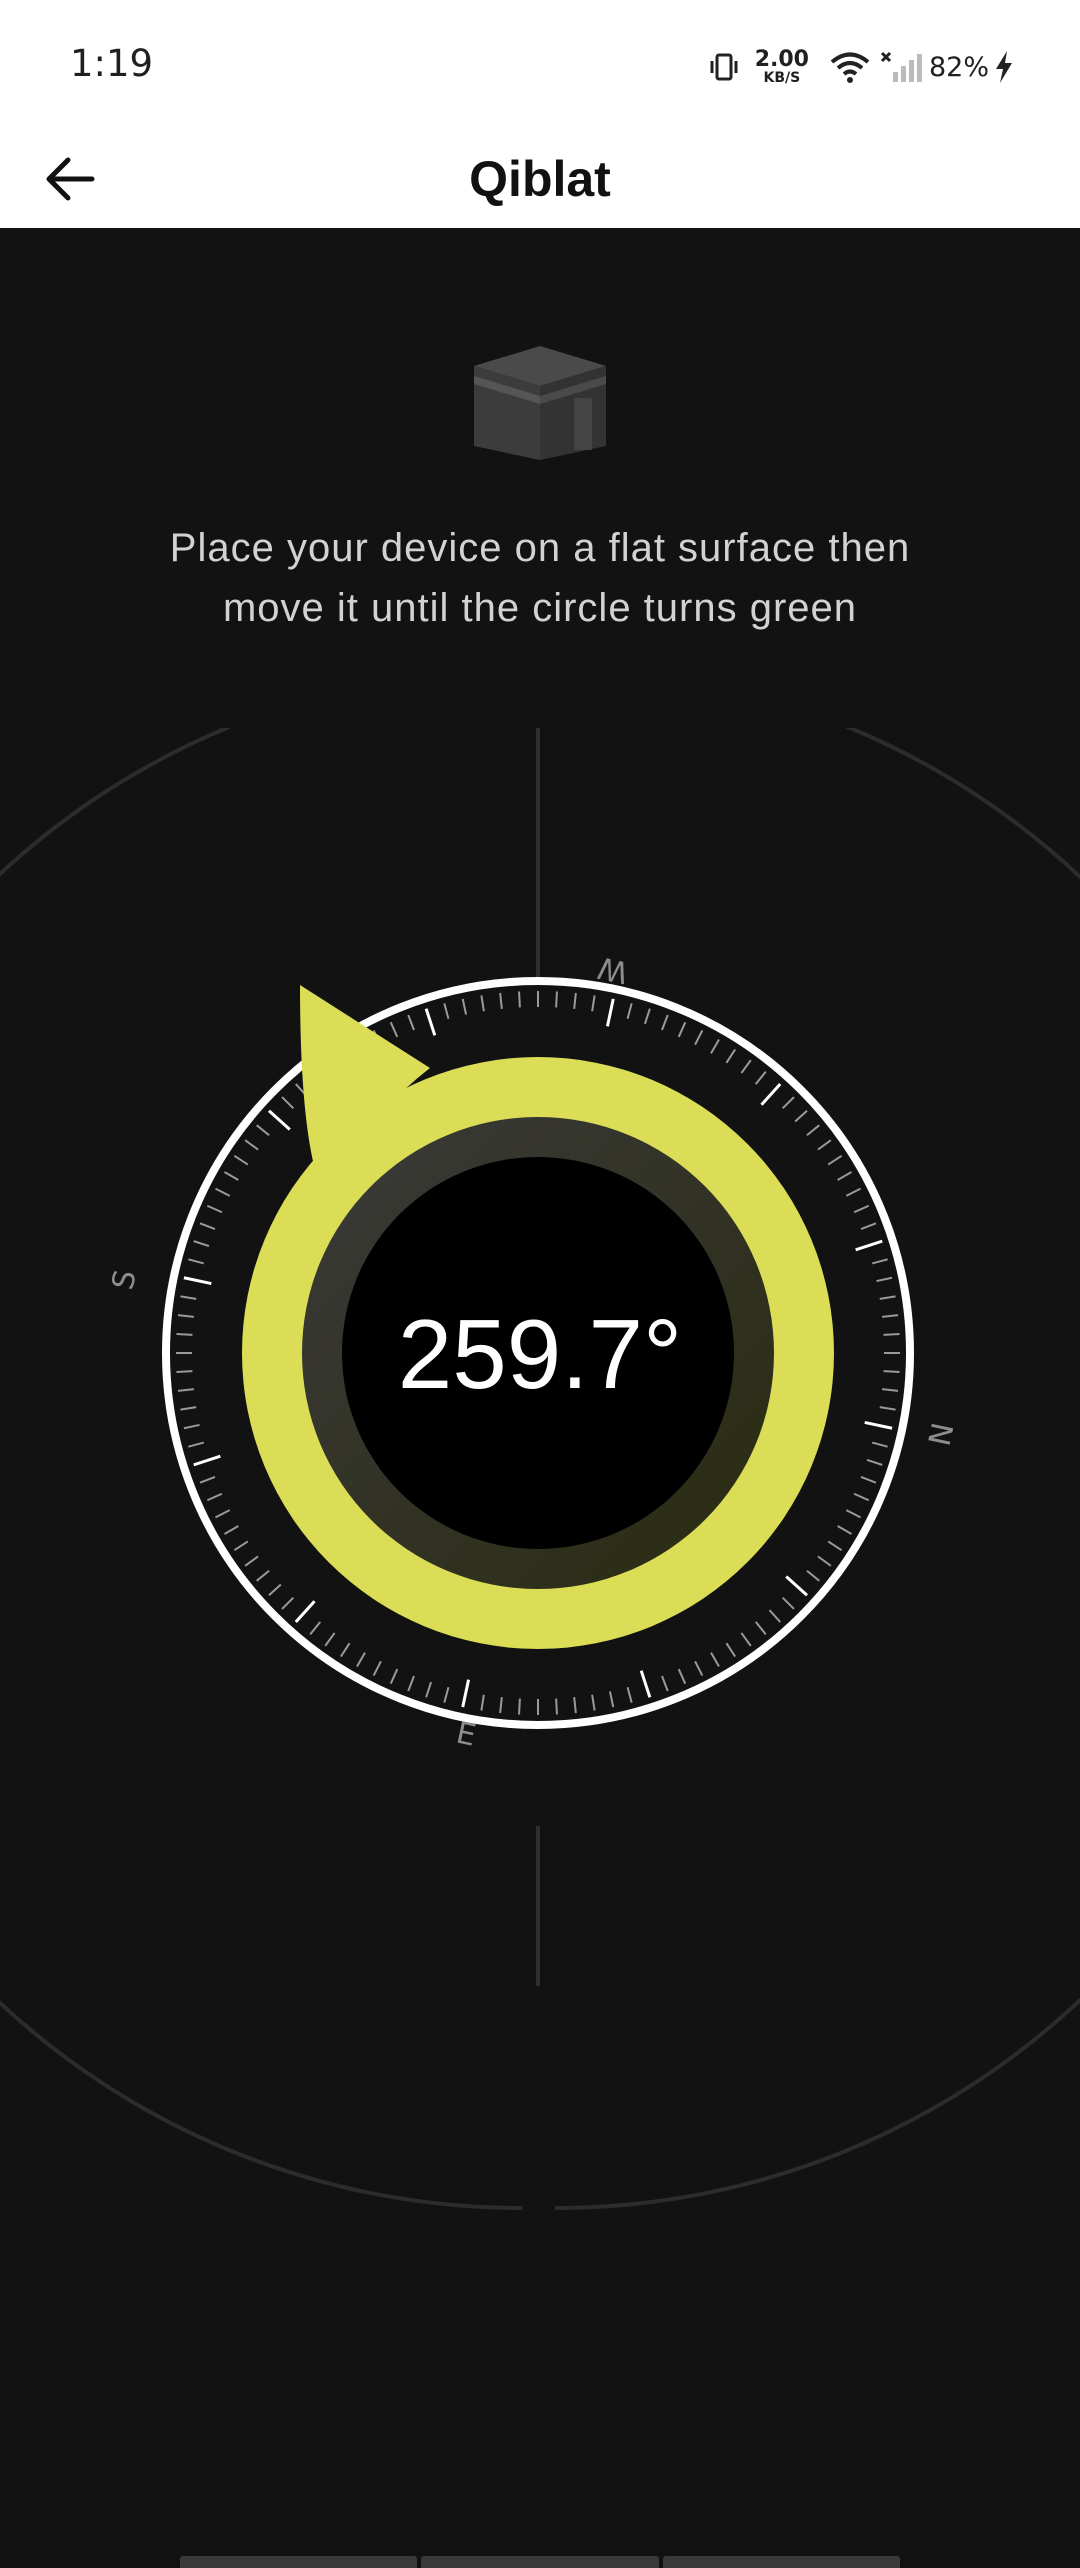  Describe the element at coordinates (540, 65) in the screenshot. I see `status-bar: 1:19 2.00 KB/S 82%` at that location.